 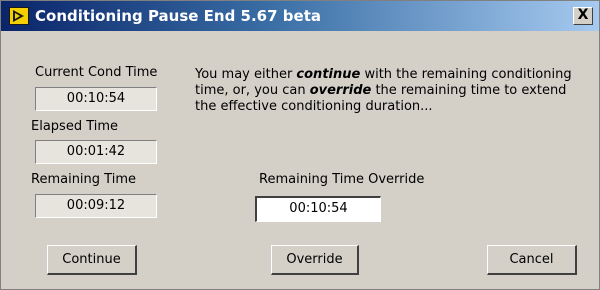 I want to click on current-cond-time-label: Current Cond Time, so click(x=96, y=72).